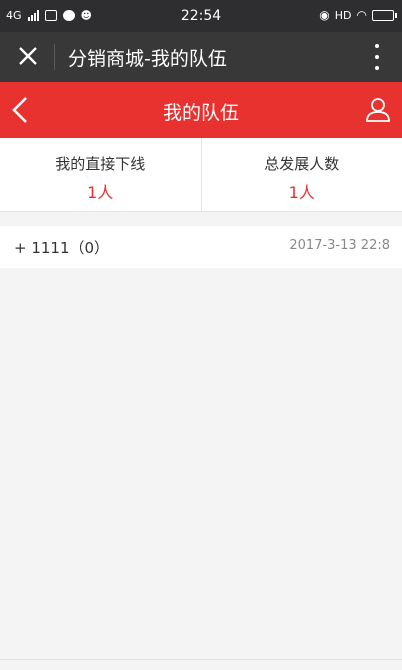 This screenshot has width=402, height=670. What do you see at coordinates (384, 15) in the screenshot?
I see `battery-icon` at bounding box center [384, 15].